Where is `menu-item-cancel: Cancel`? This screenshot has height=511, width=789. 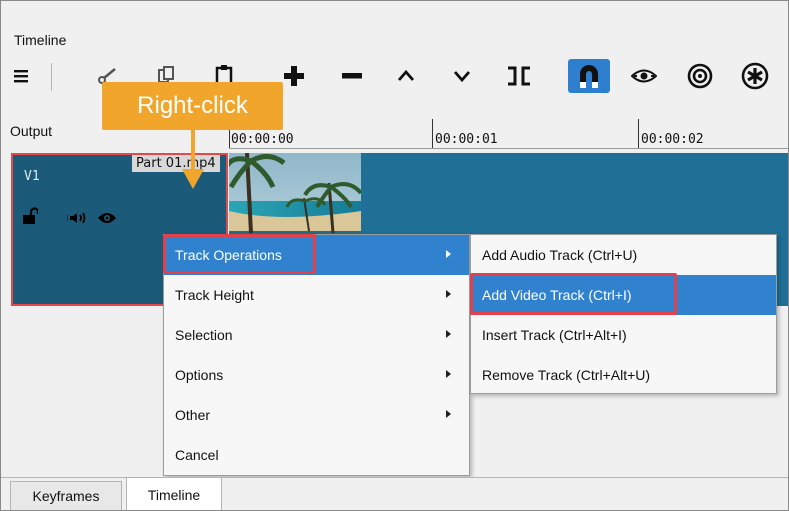 menu-item-cancel: Cancel is located at coordinates (316, 455).